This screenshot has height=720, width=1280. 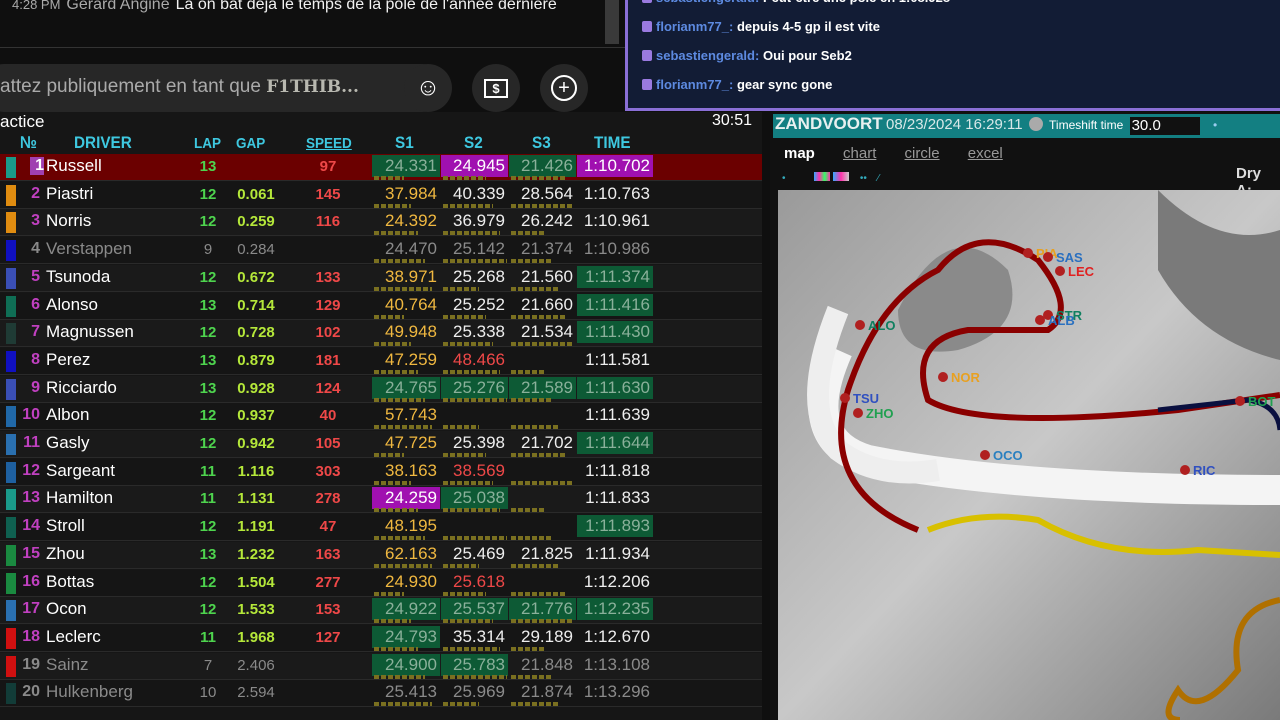 I want to click on s2-cell: 24.945, so click(x=474, y=166).